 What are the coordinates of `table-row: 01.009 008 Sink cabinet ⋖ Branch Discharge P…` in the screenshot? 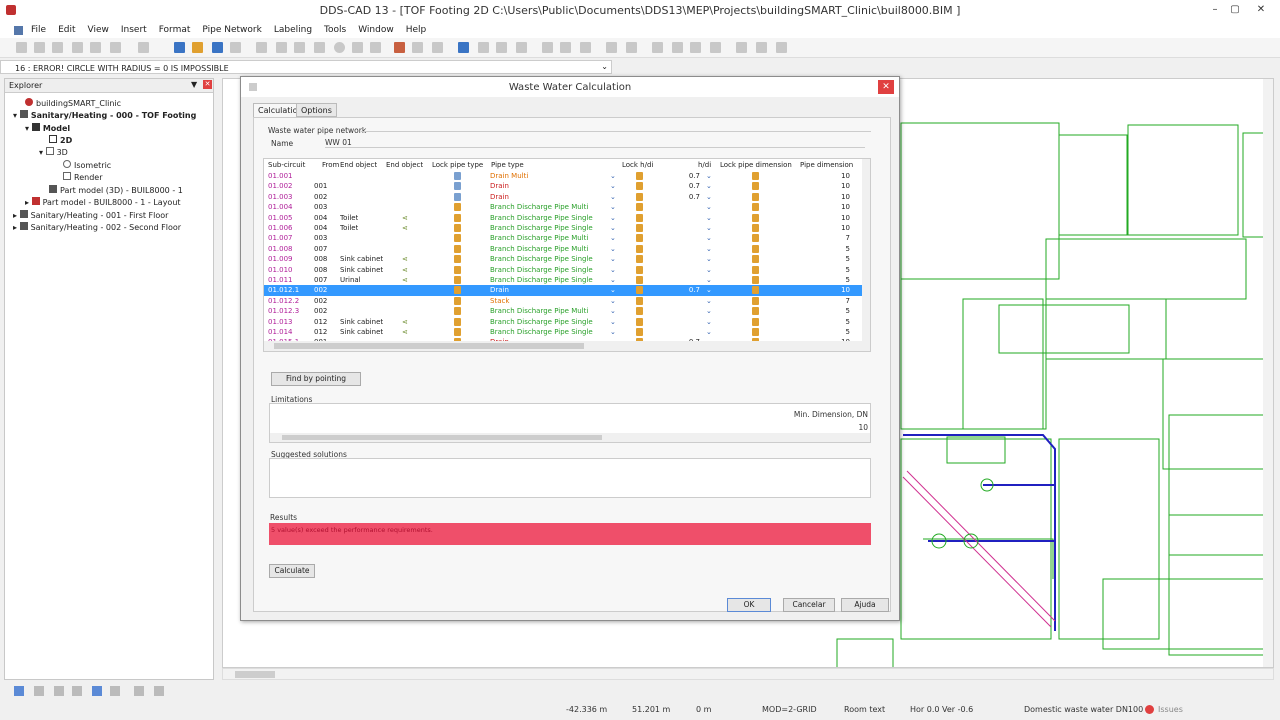 It's located at (567, 259).